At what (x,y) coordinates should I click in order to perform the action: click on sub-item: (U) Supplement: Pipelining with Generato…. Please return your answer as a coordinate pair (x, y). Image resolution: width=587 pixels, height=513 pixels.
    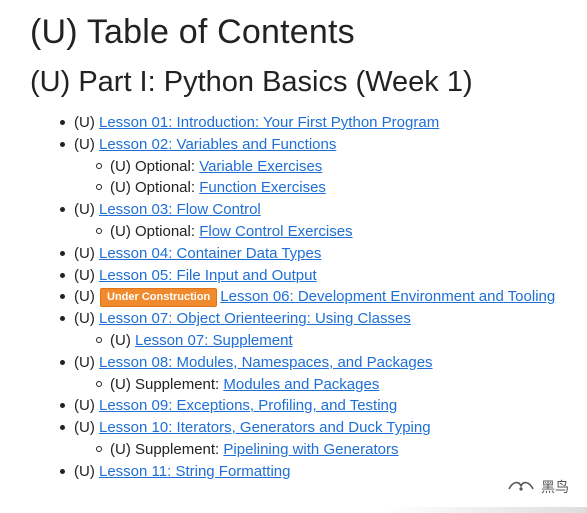
    Looking at the image, I should click on (341, 450).